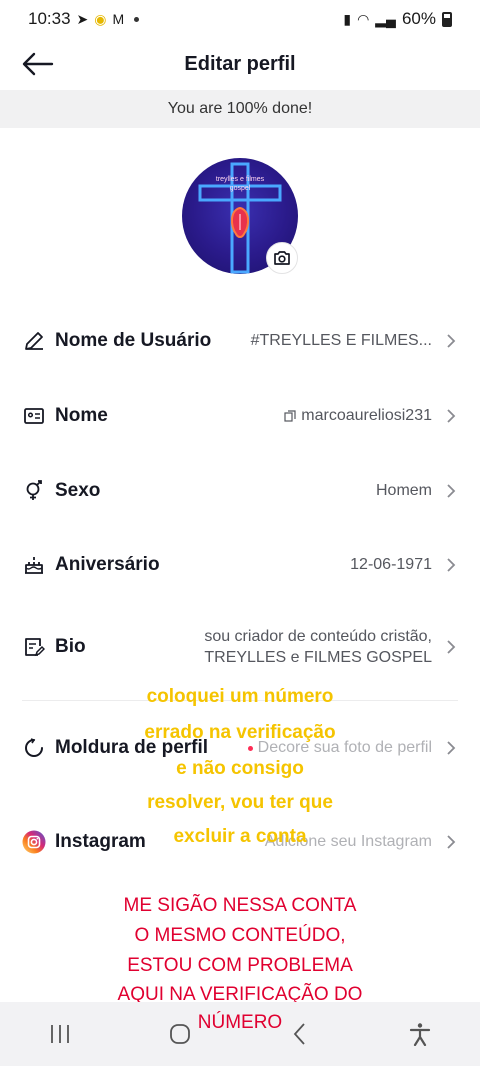  I want to click on instagram-icon, so click(34, 842).